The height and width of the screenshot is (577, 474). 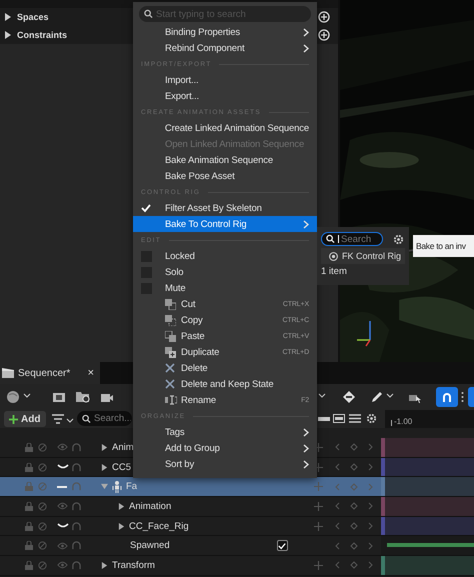 What do you see at coordinates (150, 546) in the screenshot?
I see `track-name: Spawned` at bounding box center [150, 546].